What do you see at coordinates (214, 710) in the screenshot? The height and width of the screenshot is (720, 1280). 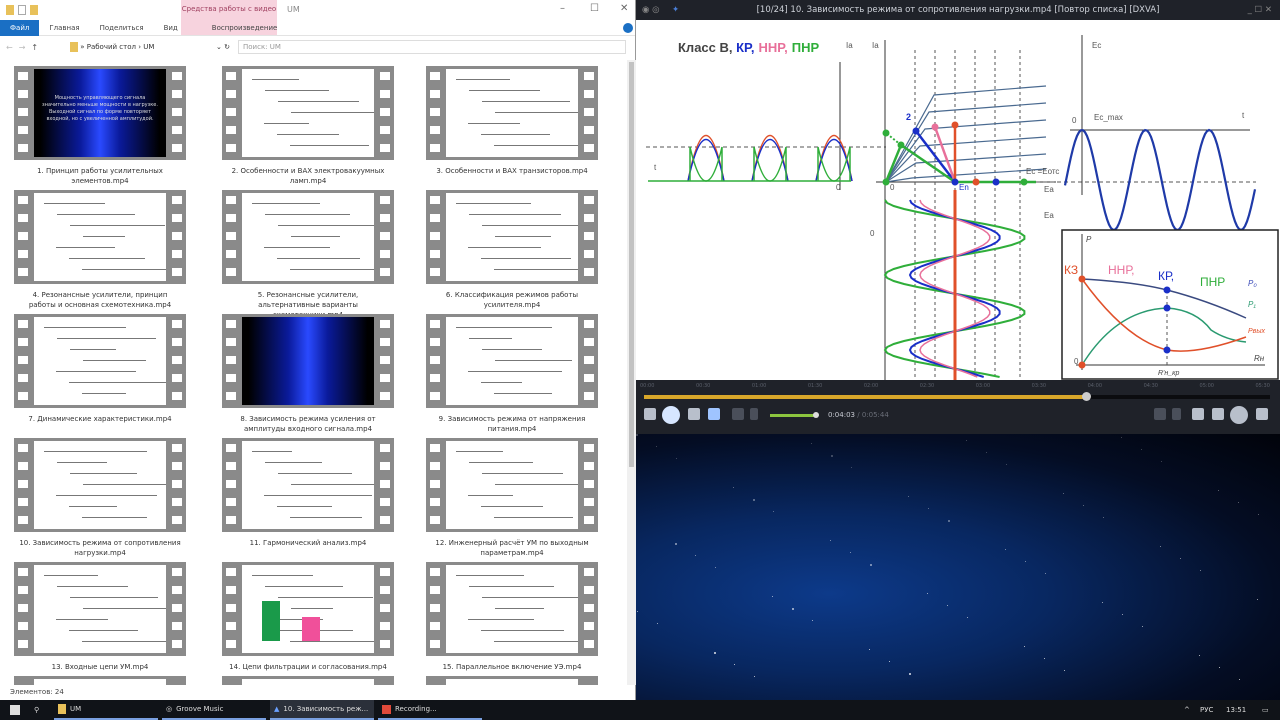 I see `taskbar-groove: ◎ Groove Music` at bounding box center [214, 710].